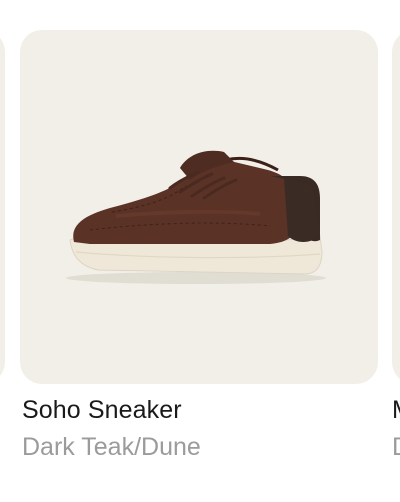  Describe the element at coordinates (396, 447) in the screenshot. I see `next-product-color: D` at that location.